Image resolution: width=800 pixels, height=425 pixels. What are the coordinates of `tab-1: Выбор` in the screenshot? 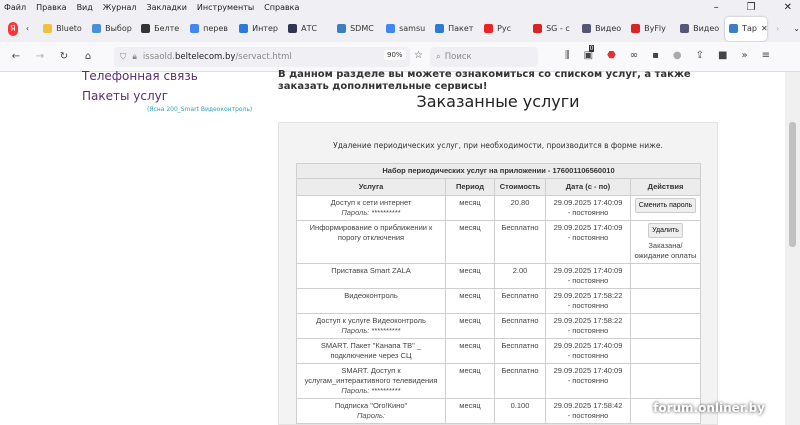 It's located at (111, 28).